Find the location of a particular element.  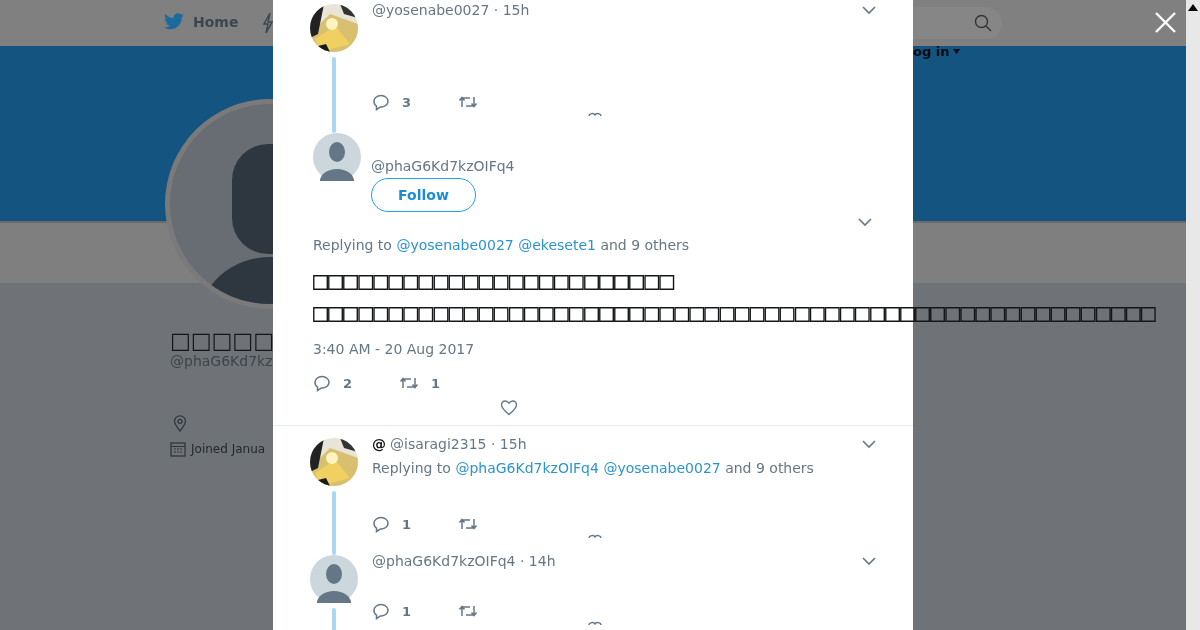

mention-link: @phaG6Kd7kzOIFq4 is located at coordinates (527, 468).